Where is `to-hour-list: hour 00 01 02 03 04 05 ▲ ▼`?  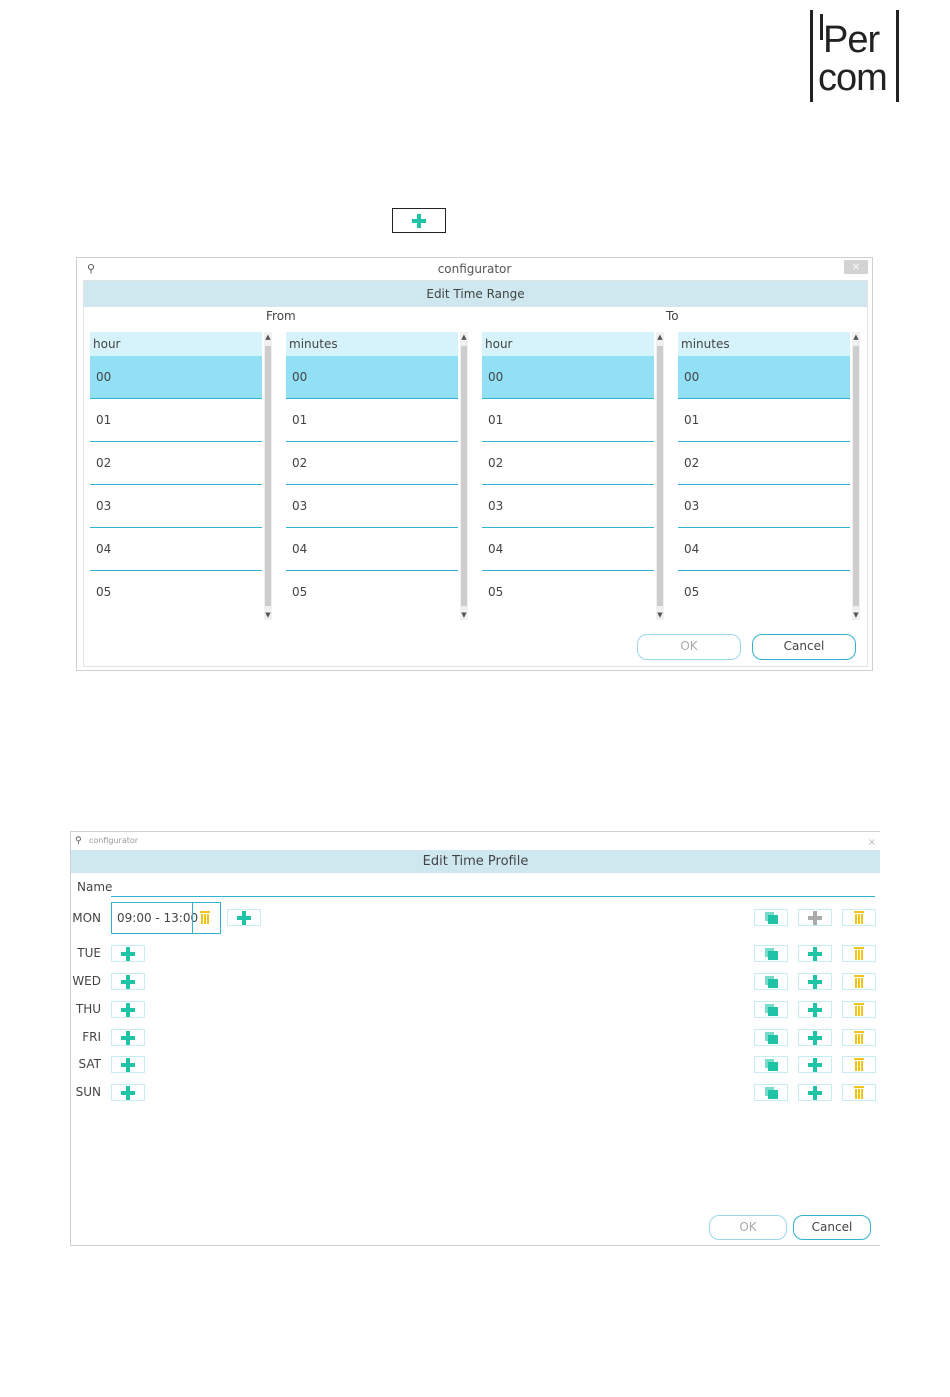 to-hour-list: hour 00 01 02 03 04 05 ▲ ▼ is located at coordinates (573, 477).